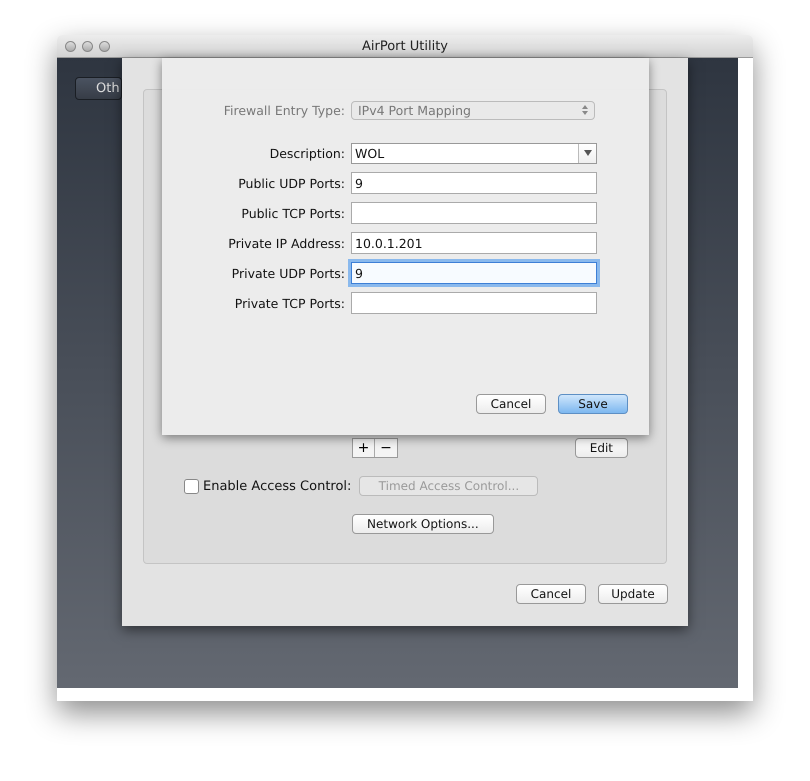 The image size is (810, 781). What do you see at coordinates (287, 273) in the screenshot?
I see `field-label: Private UDP Ports:` at bounding box center [287, 273].